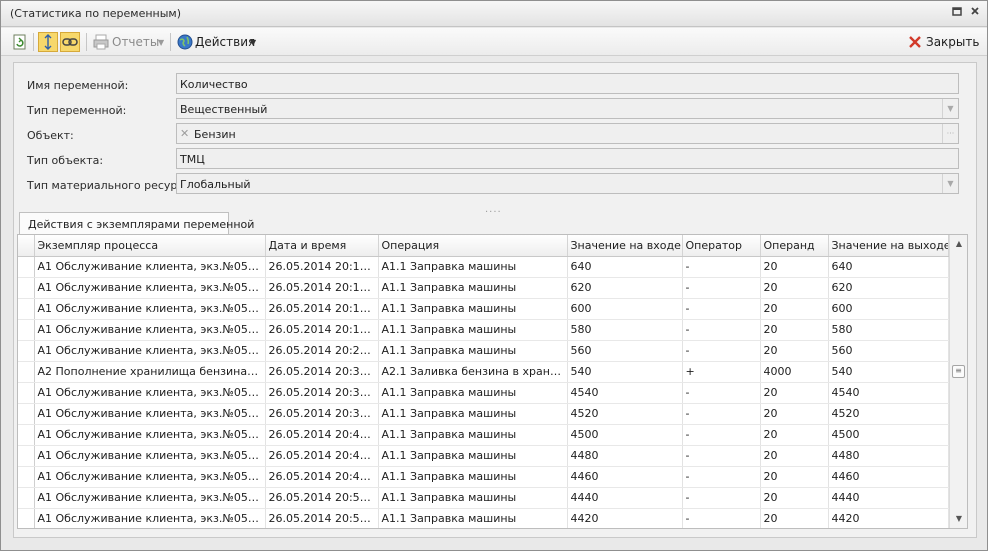  Describe the element at coordinates (721, 372) in the screenshot. I see `table-cell: +` at that location.